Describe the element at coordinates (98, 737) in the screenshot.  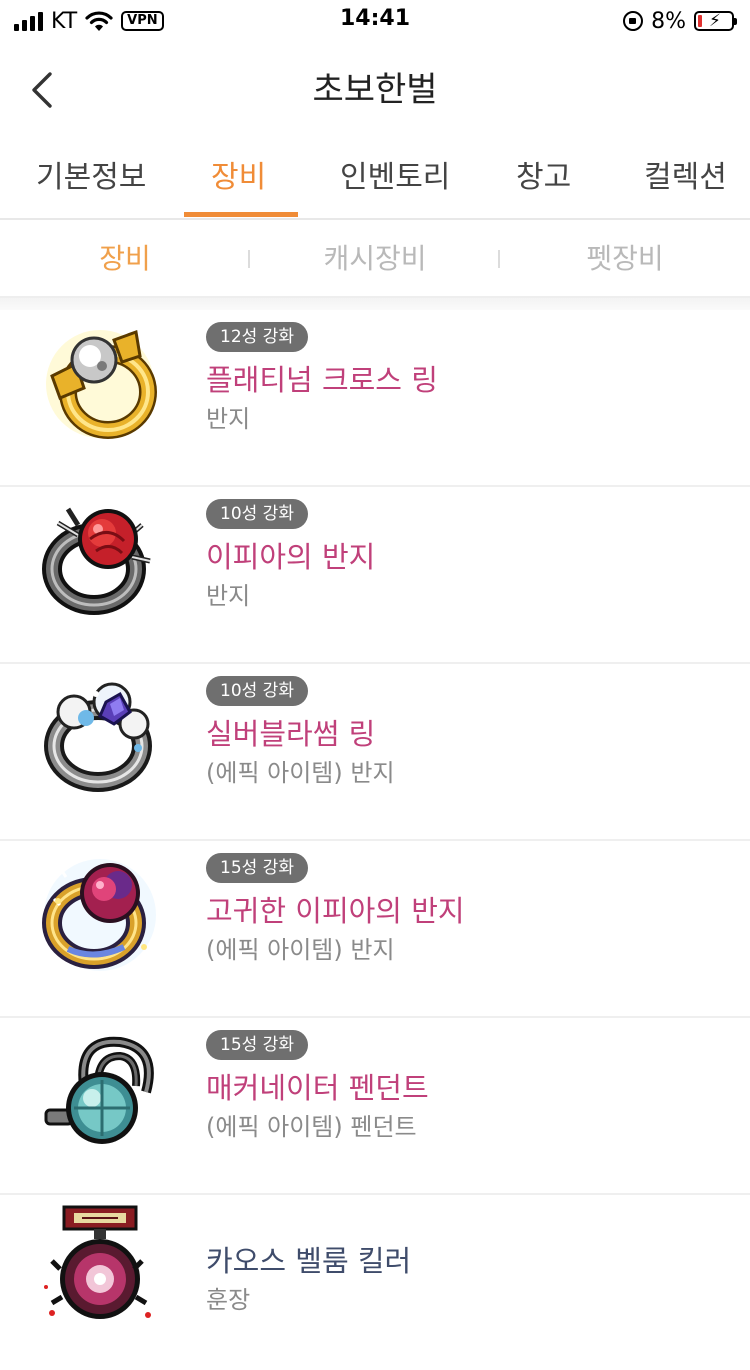
I see `silver-blossom-ring-icon` at that location.